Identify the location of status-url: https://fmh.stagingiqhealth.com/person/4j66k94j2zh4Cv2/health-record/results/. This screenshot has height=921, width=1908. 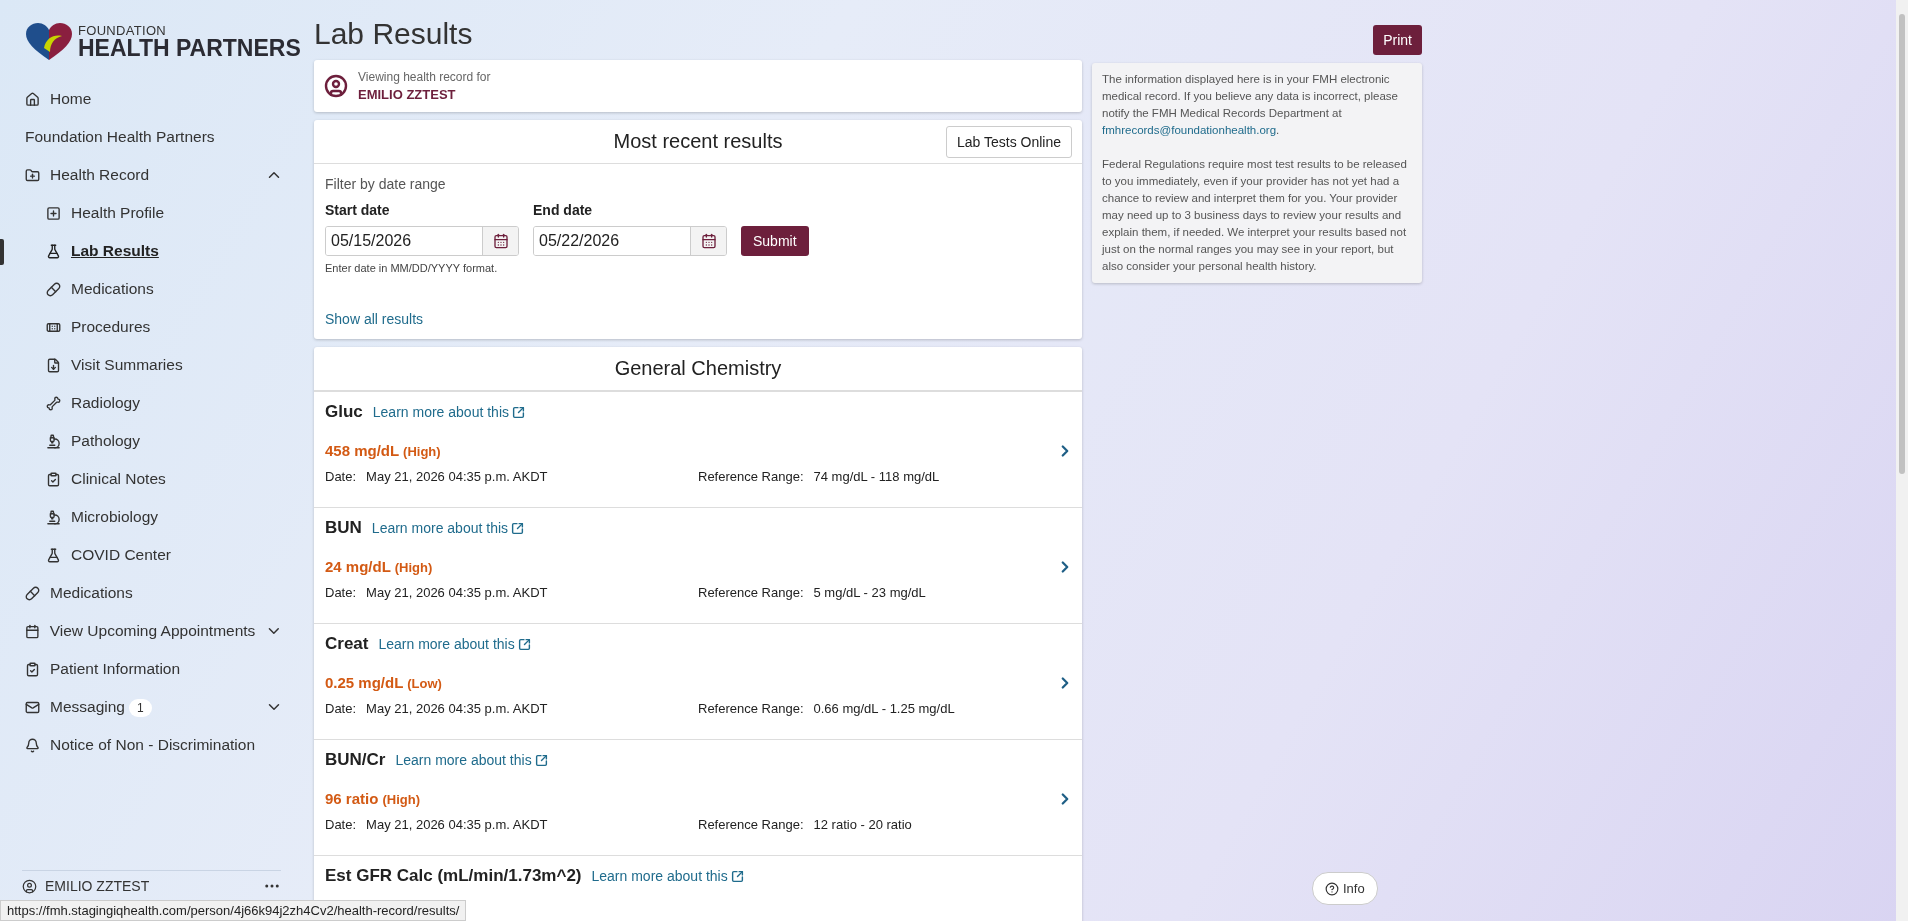
(233, 910).